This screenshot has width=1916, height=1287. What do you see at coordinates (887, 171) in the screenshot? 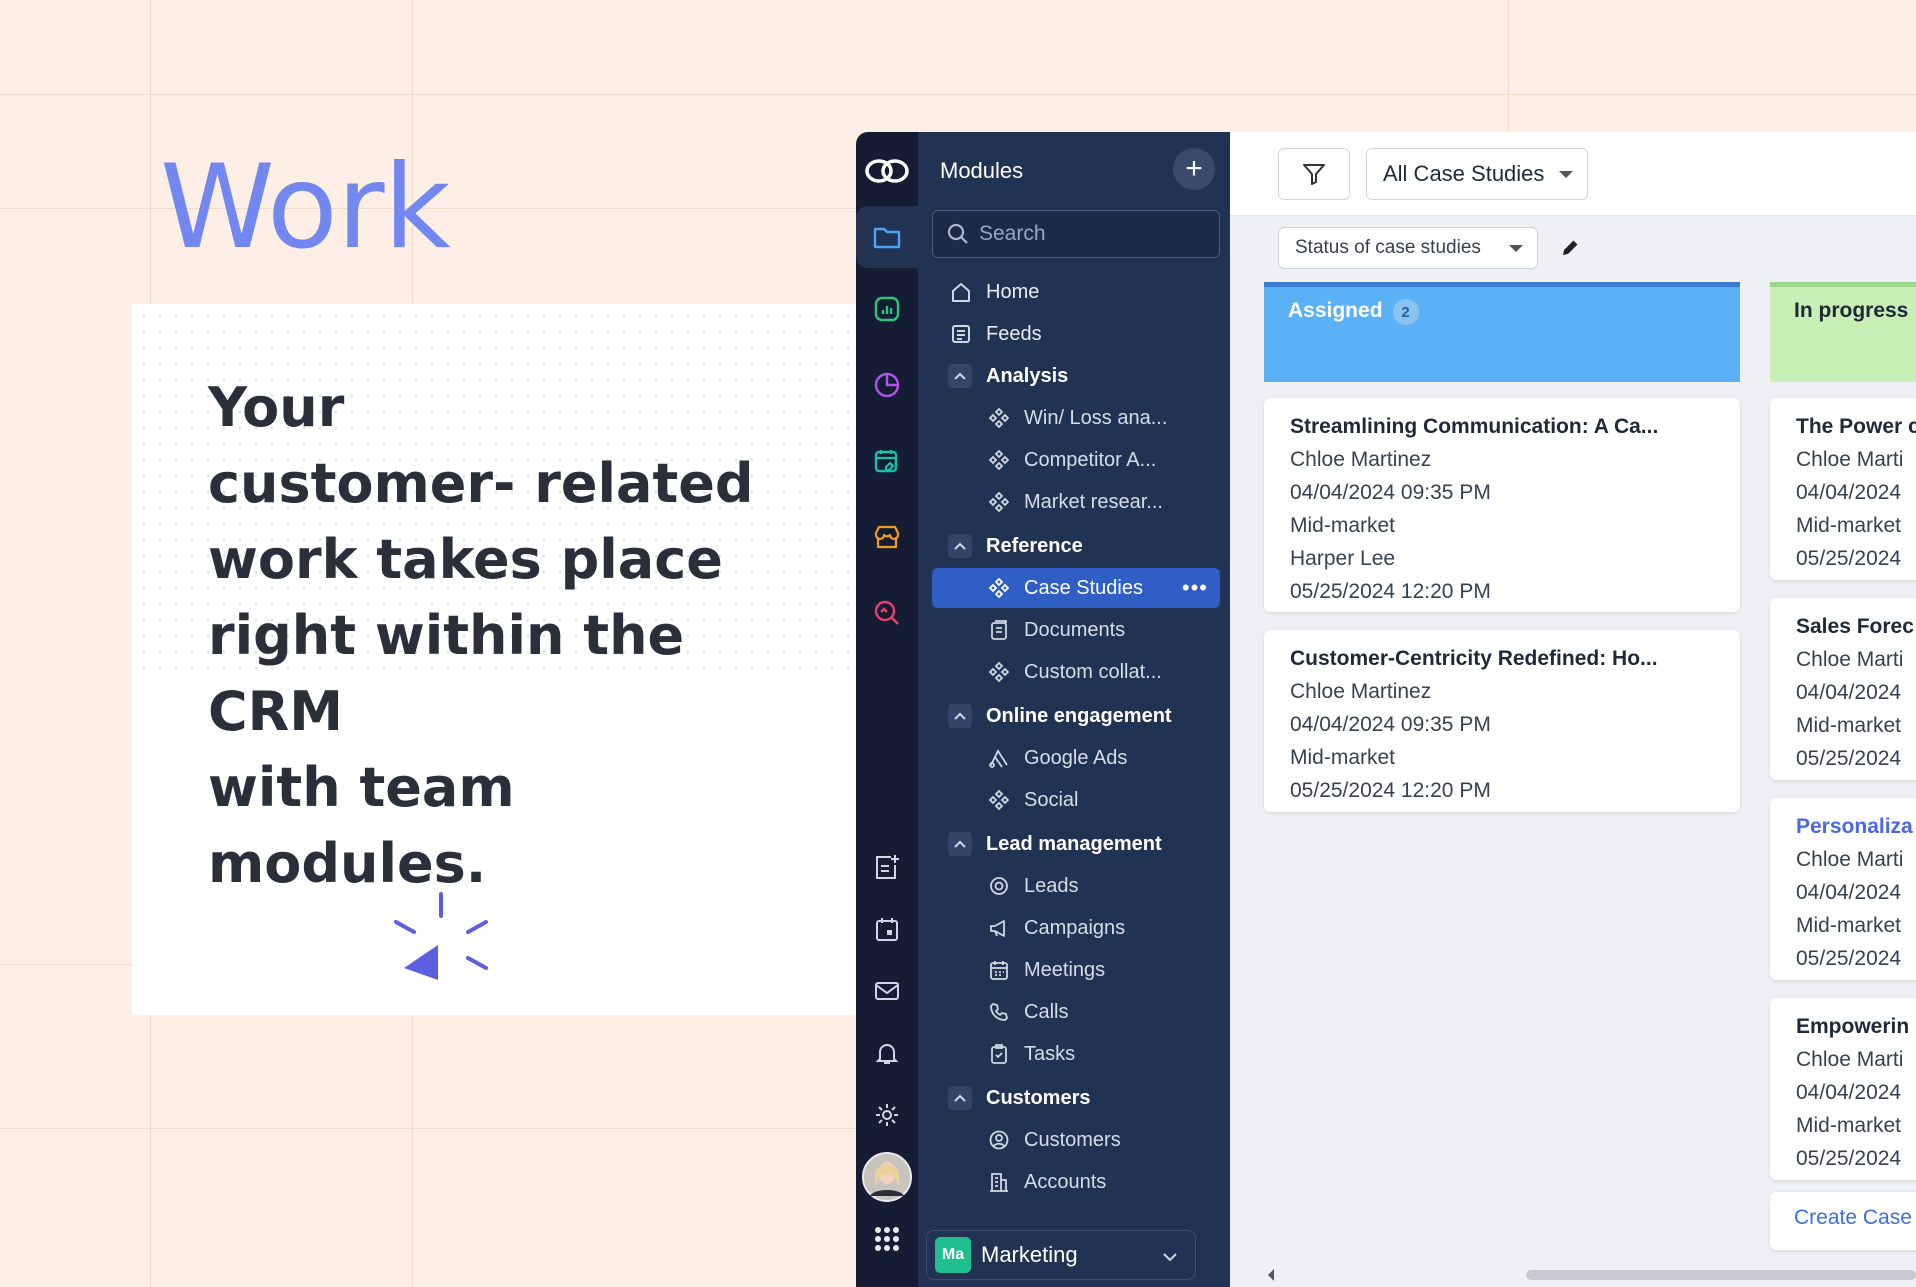
I see `app-logo-icon` at bounding box center [887, 171].